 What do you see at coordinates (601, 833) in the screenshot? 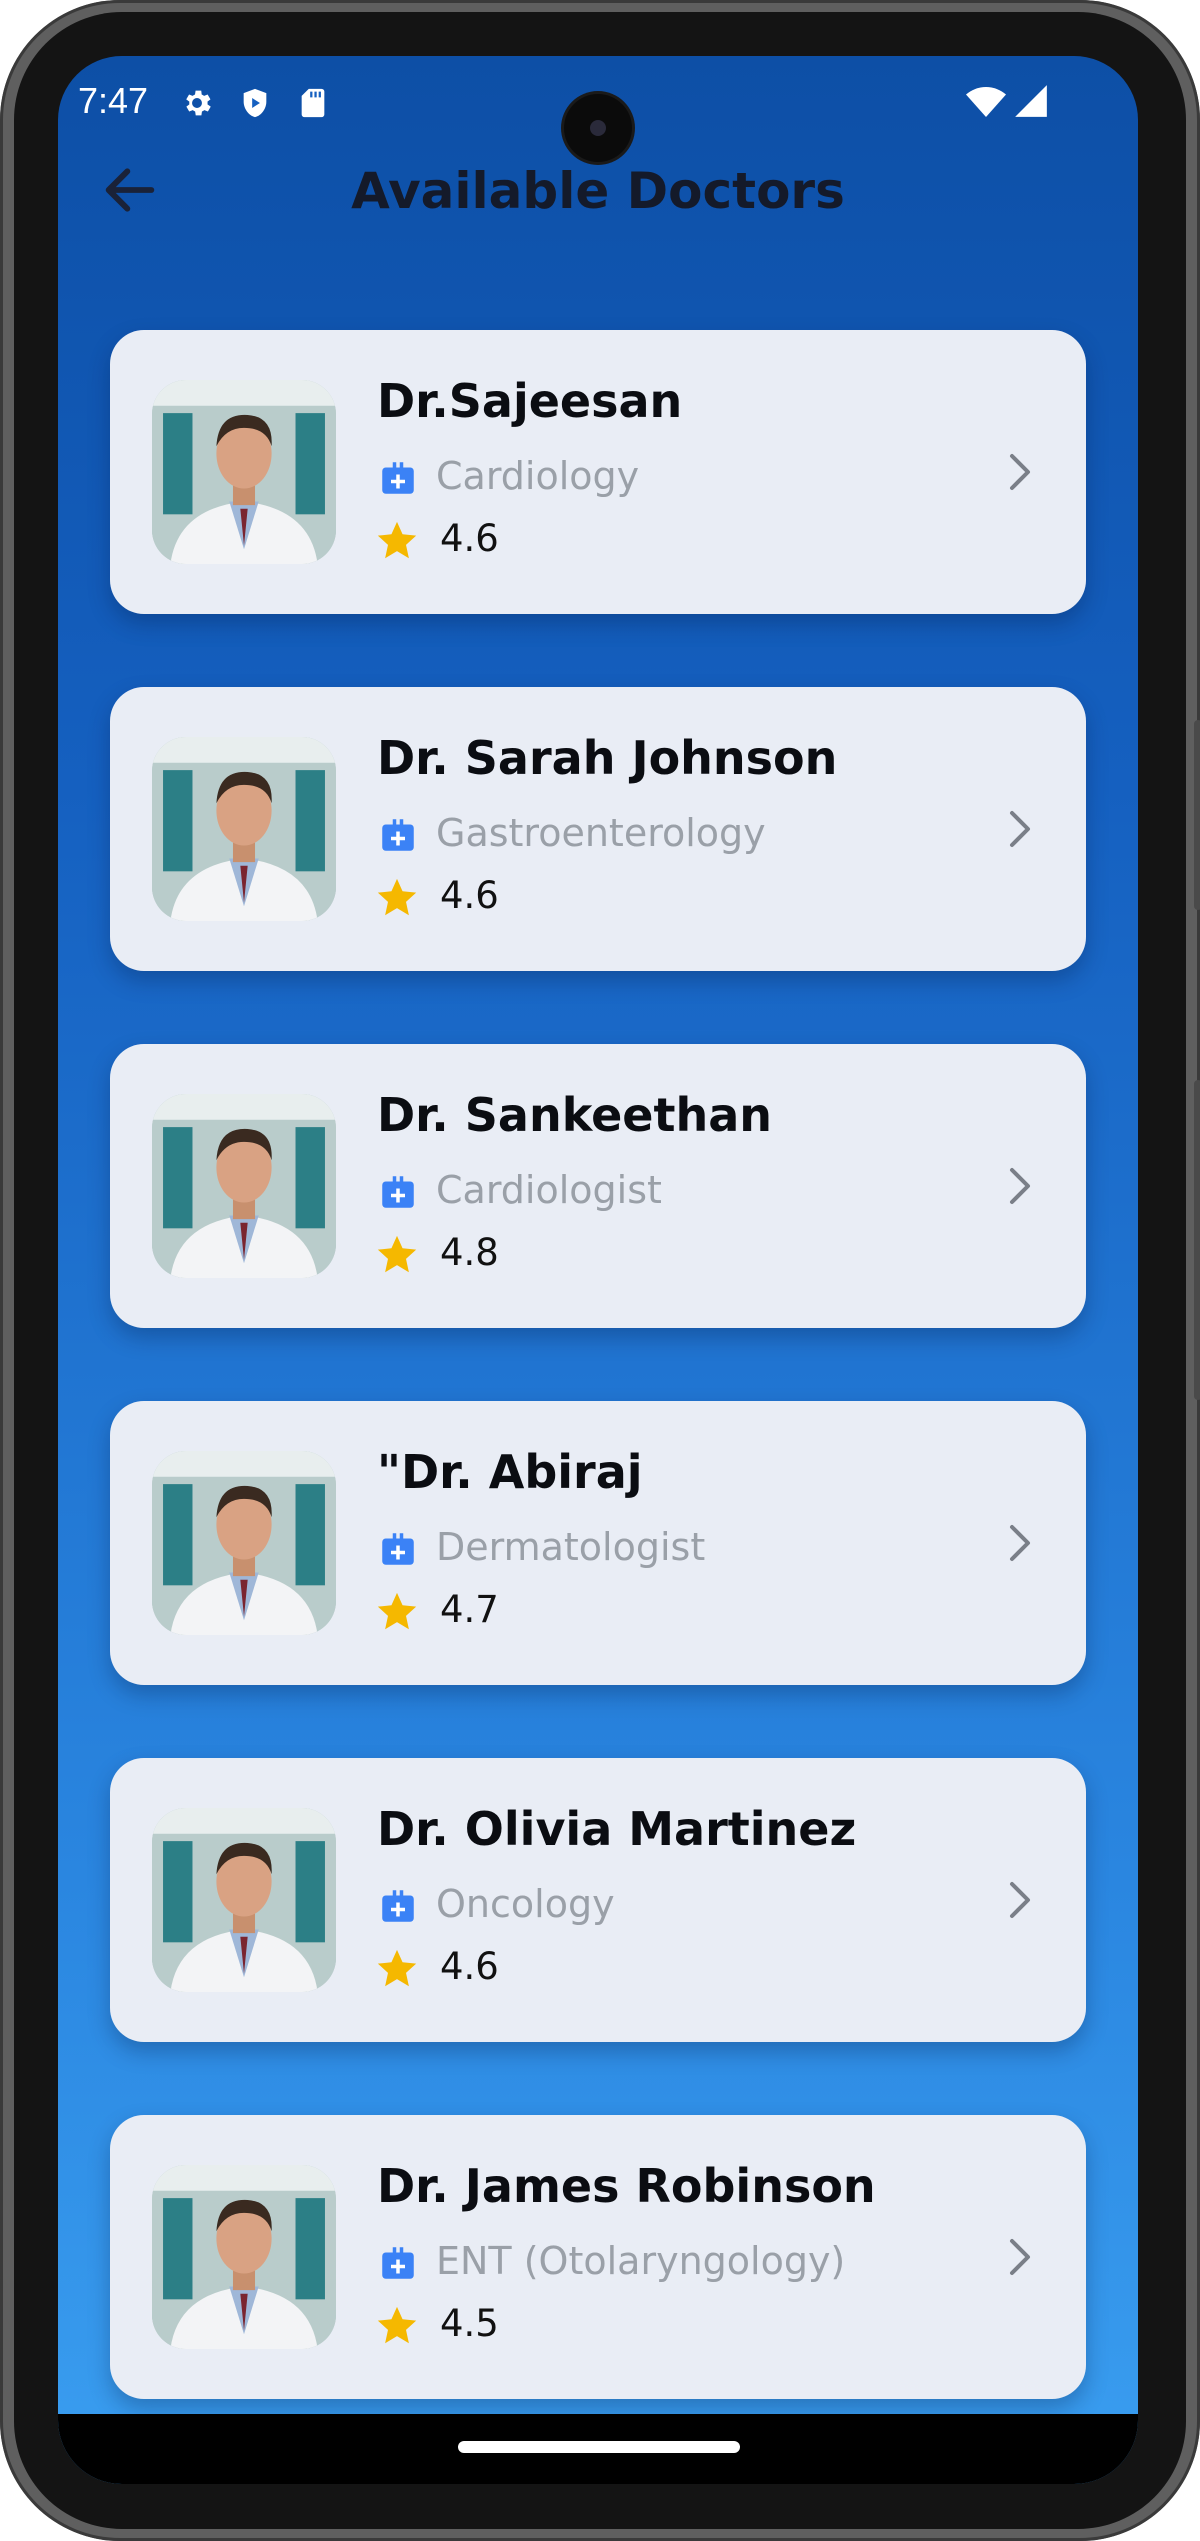
I see `doctor-specialty: Gastroenterology` at bounding box center [601, 833].